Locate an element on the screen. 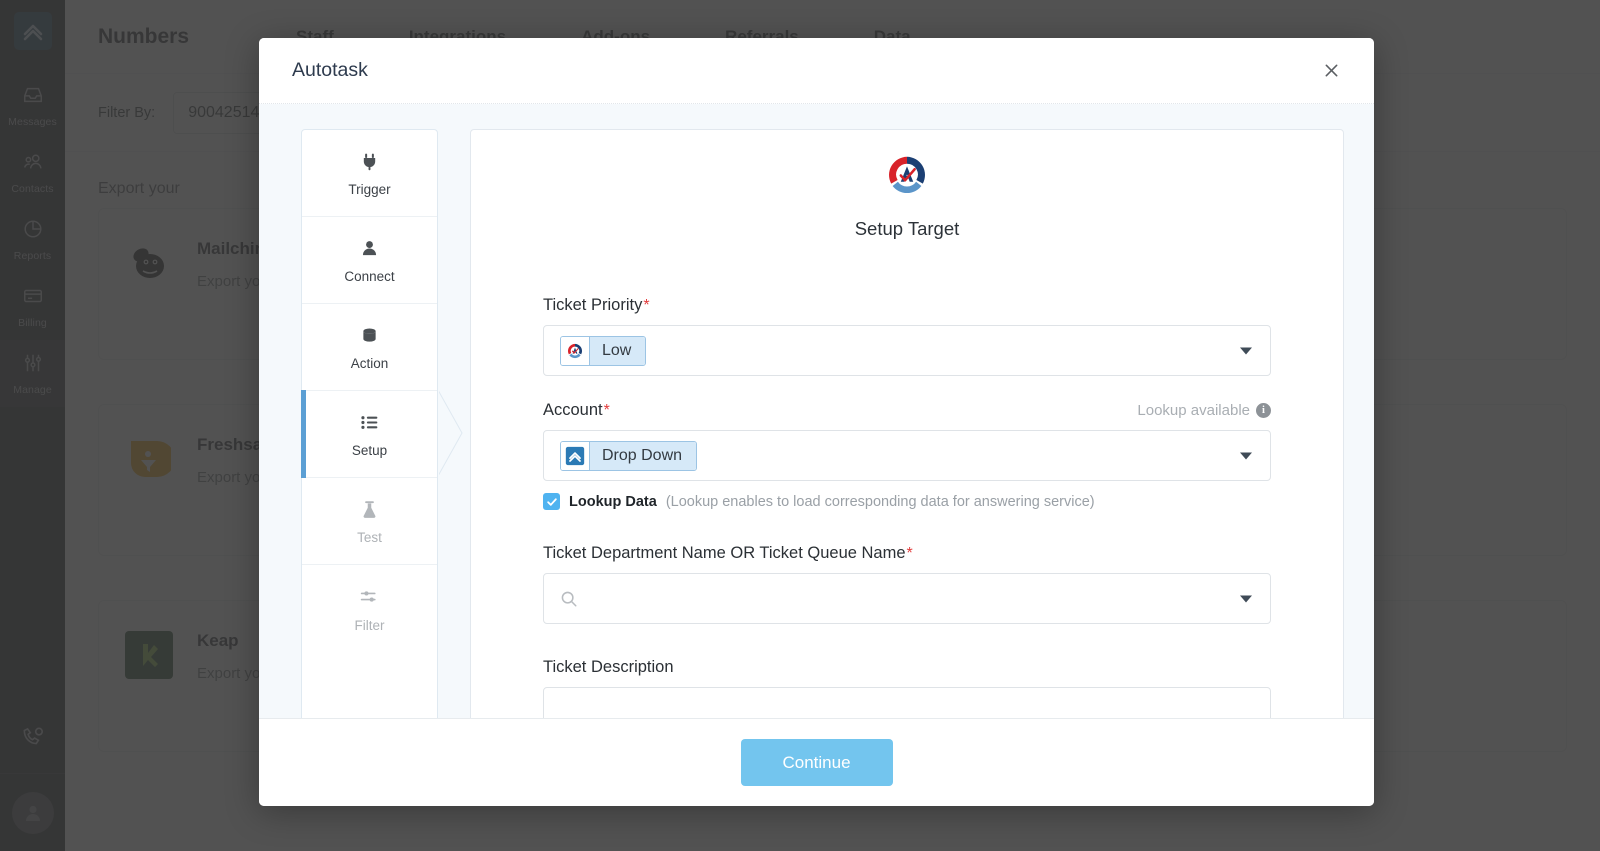  lookup-data-checkbox is located at coordinates (551, 501).